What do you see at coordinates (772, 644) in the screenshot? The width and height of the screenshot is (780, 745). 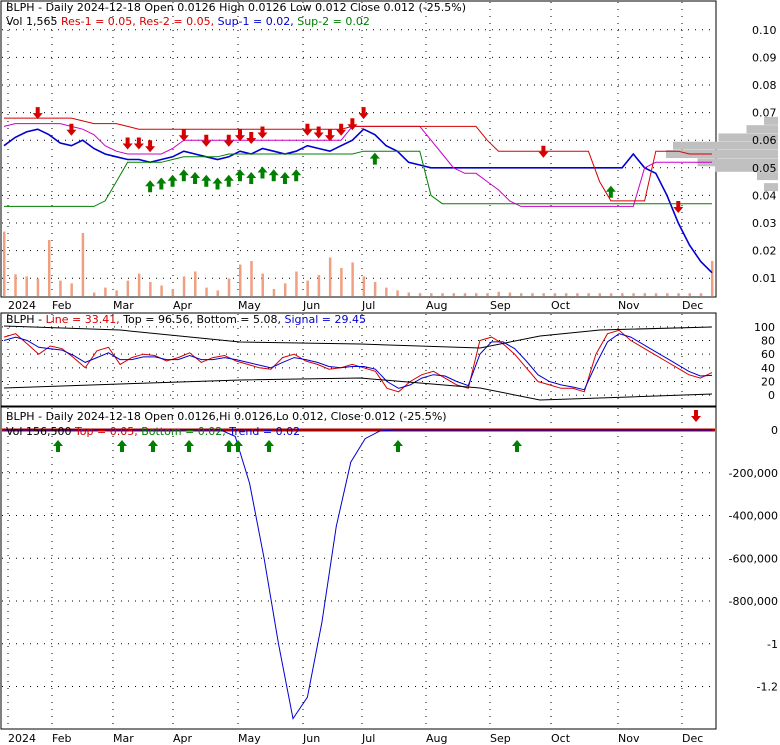 I see `oscillator-y-tick-label: -1` at bounding box center [772, 644].